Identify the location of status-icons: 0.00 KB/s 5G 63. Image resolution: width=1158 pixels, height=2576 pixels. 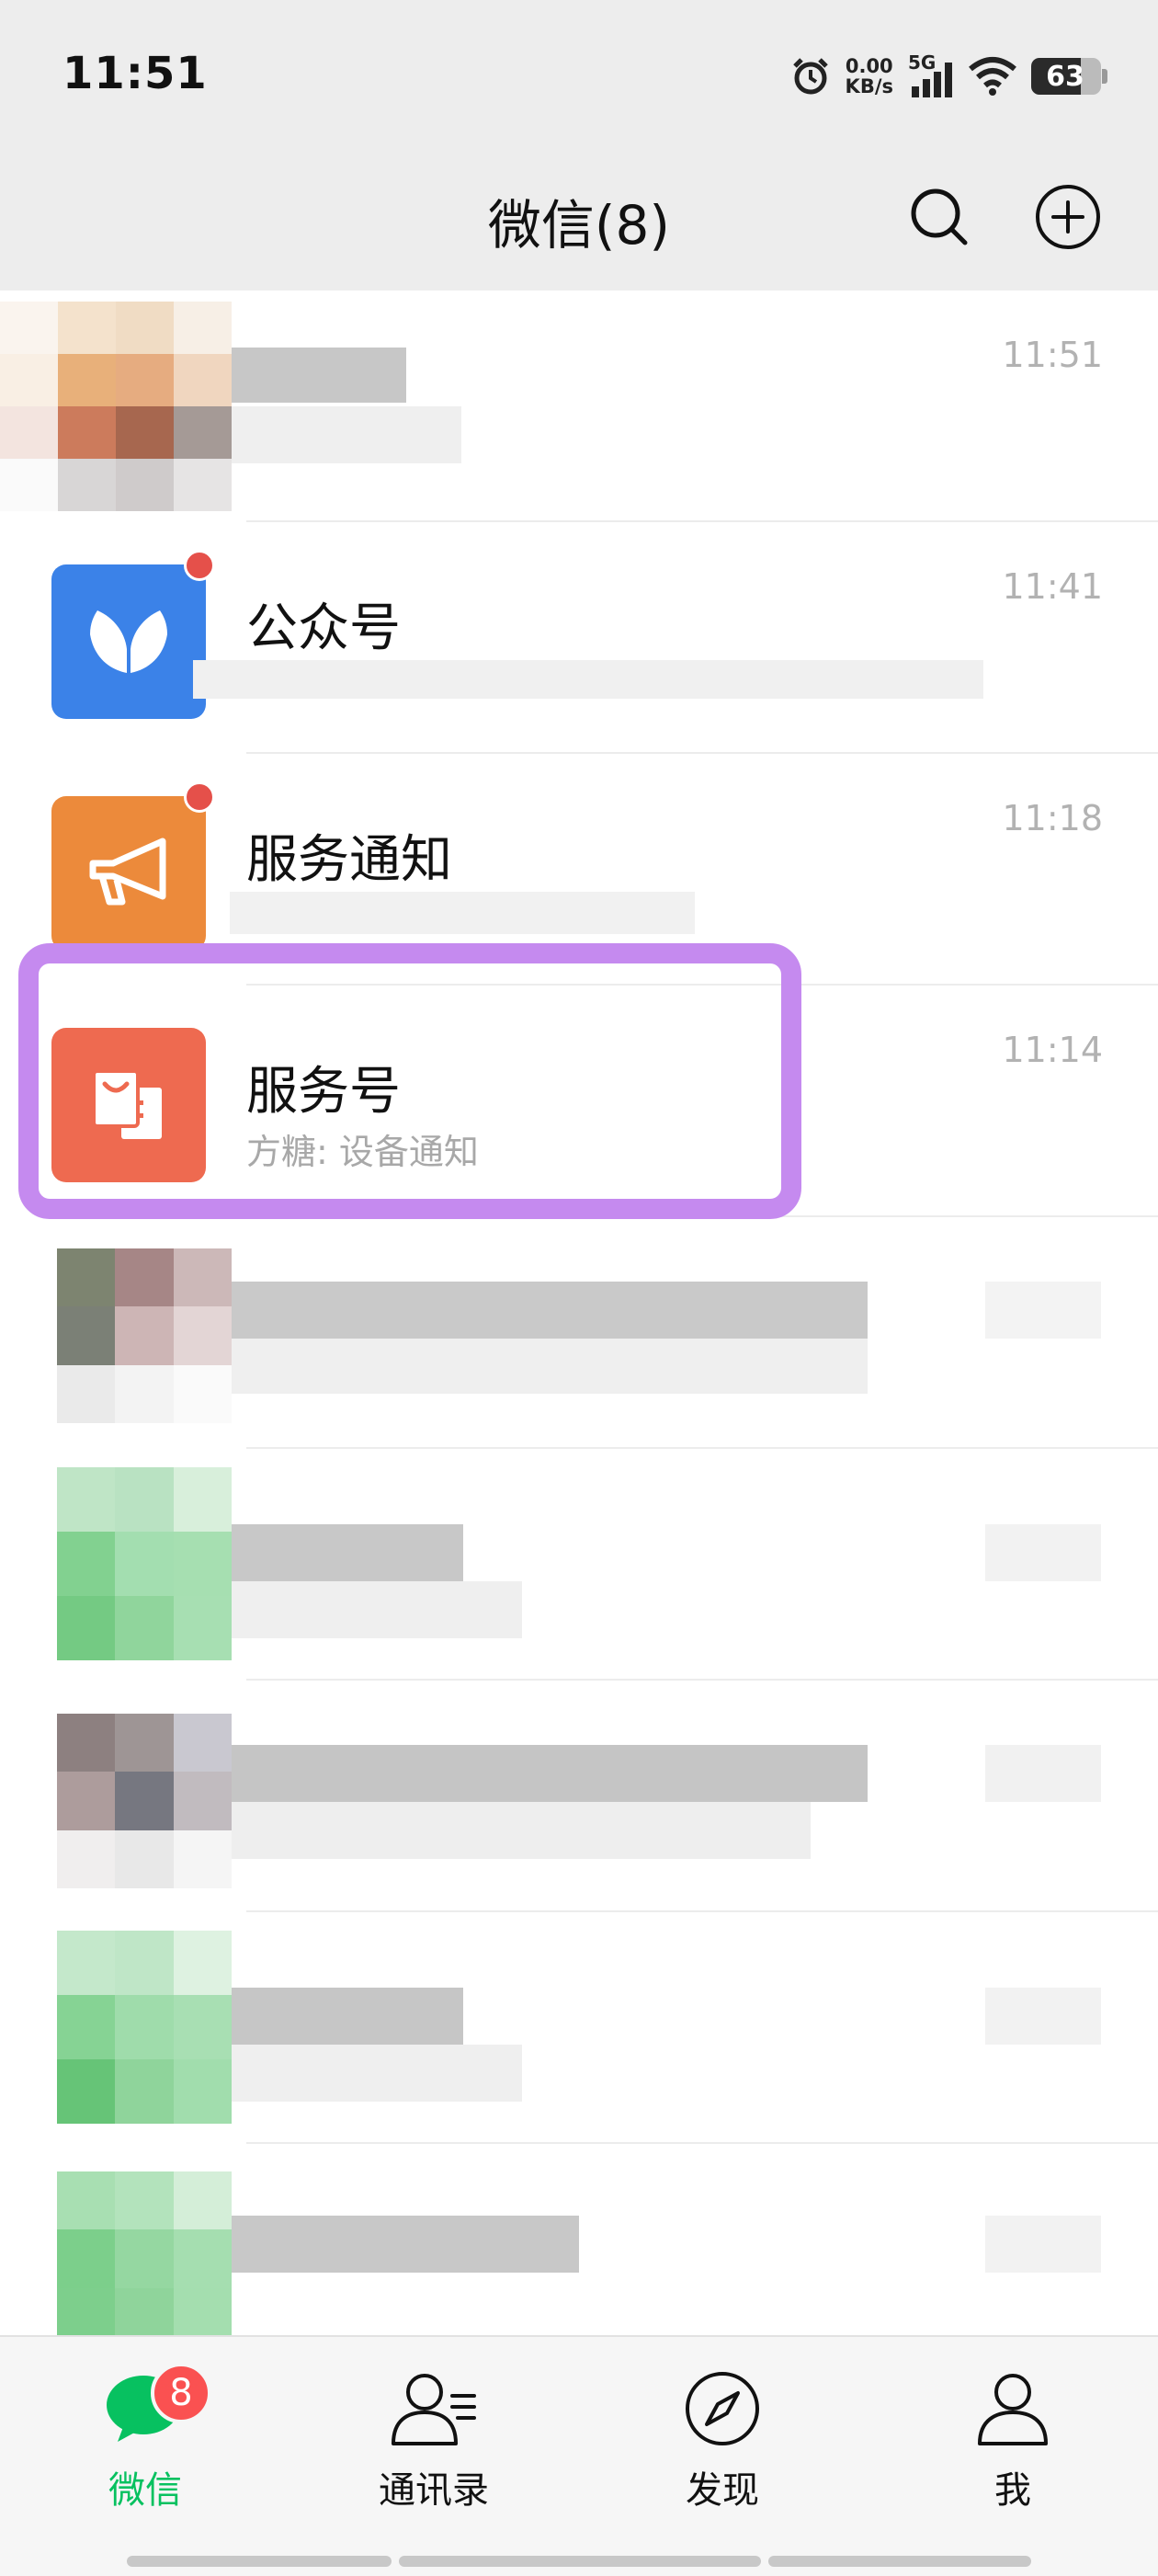
(949, 75).